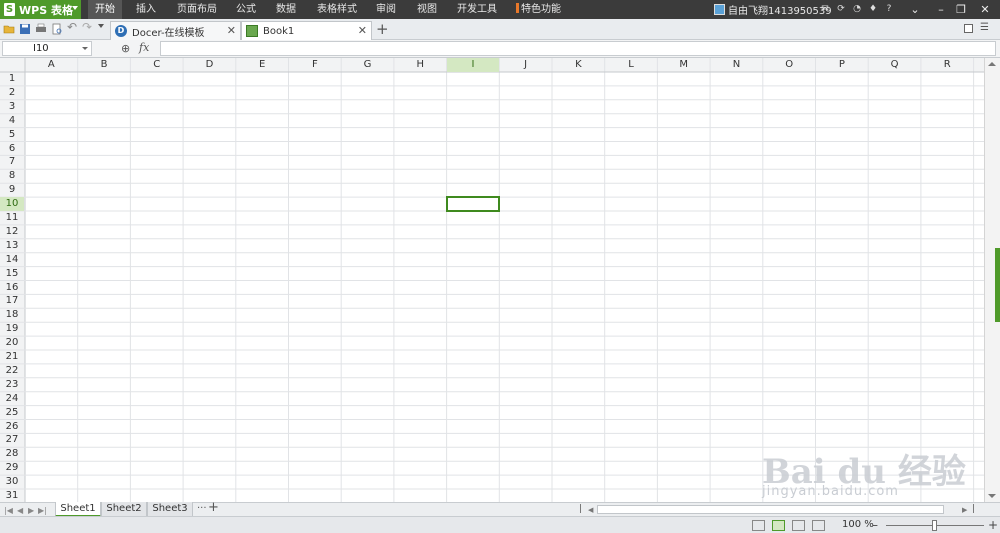  Describe the element at coordinates (473, 204) in the screenshot. I see `active-cell-selection` at that location.